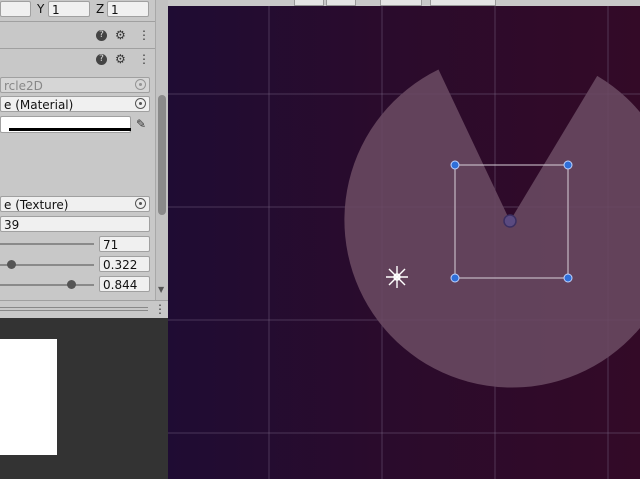 This screenshot has width=640, height=479. Describe the element at coordinates (141, 124) in the screenshot. I see `eyedropper-icon: ✎` at that location.